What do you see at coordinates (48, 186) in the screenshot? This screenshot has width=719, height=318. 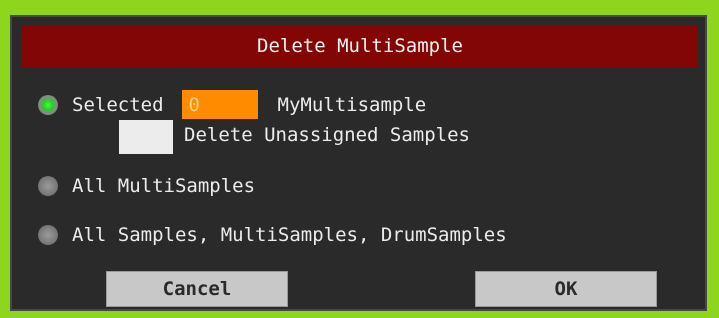 I see `radio-all-multisamples` at bounding box center [48, 186].